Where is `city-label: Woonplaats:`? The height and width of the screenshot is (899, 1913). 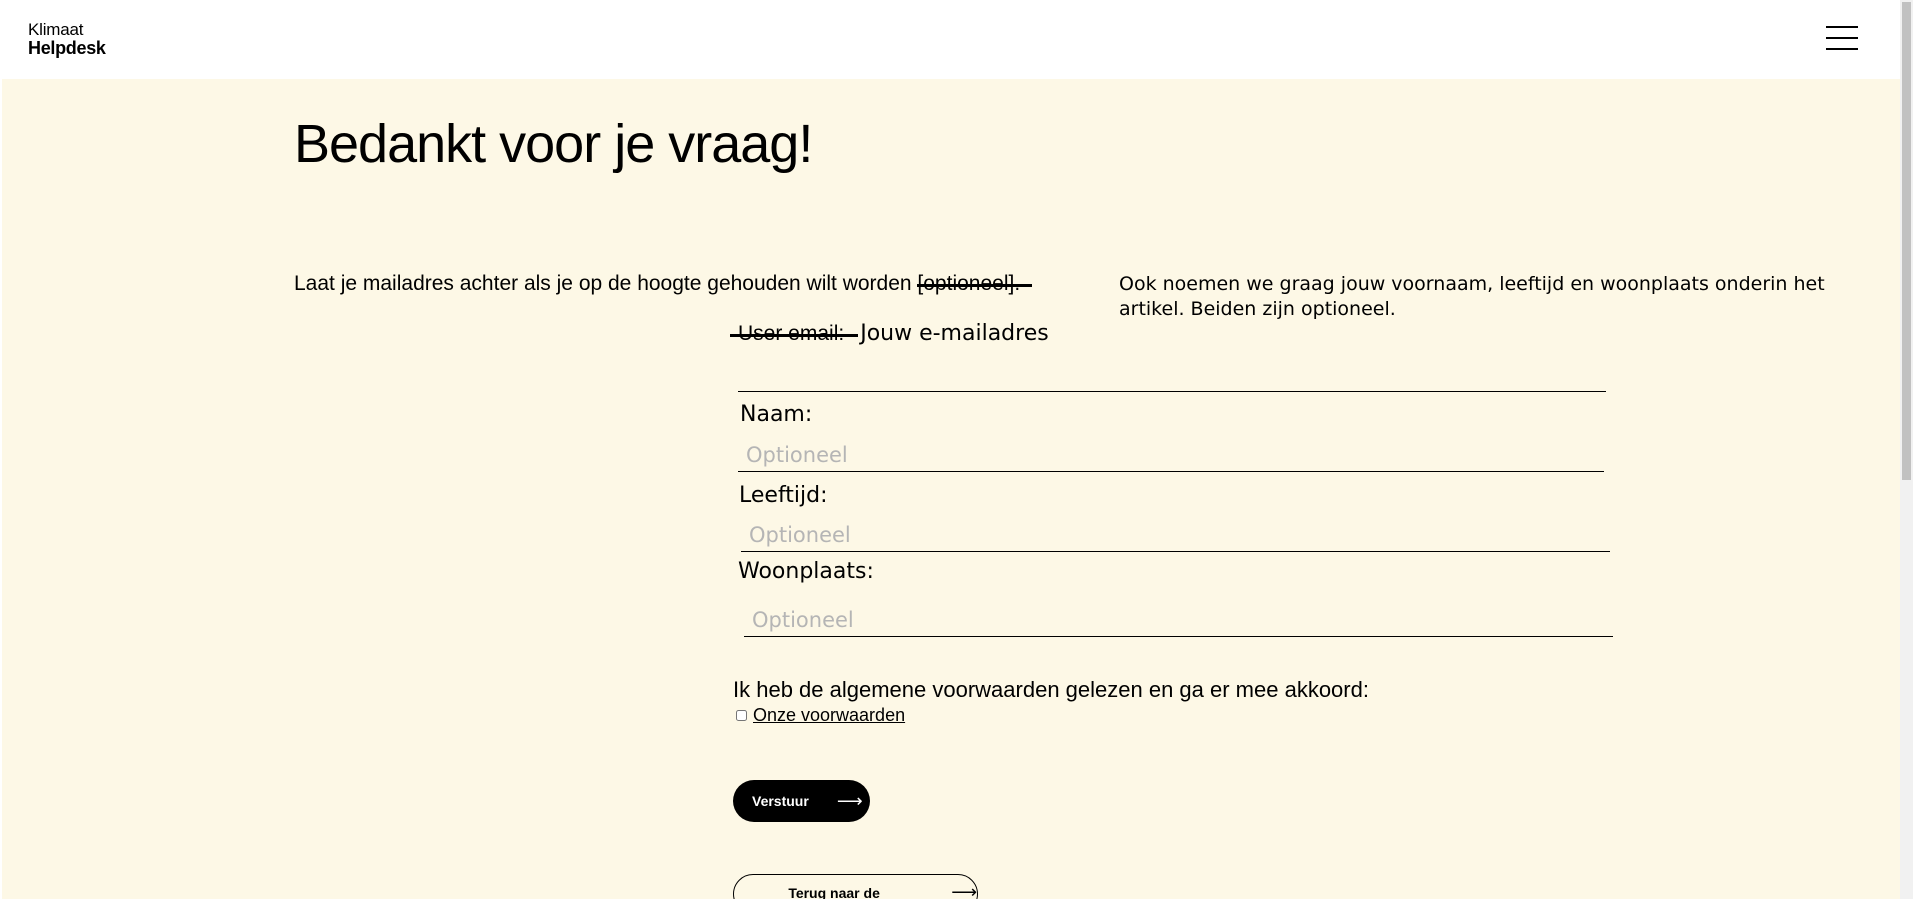 city-label: Woonplaats: is located at coordinates (806, 571).